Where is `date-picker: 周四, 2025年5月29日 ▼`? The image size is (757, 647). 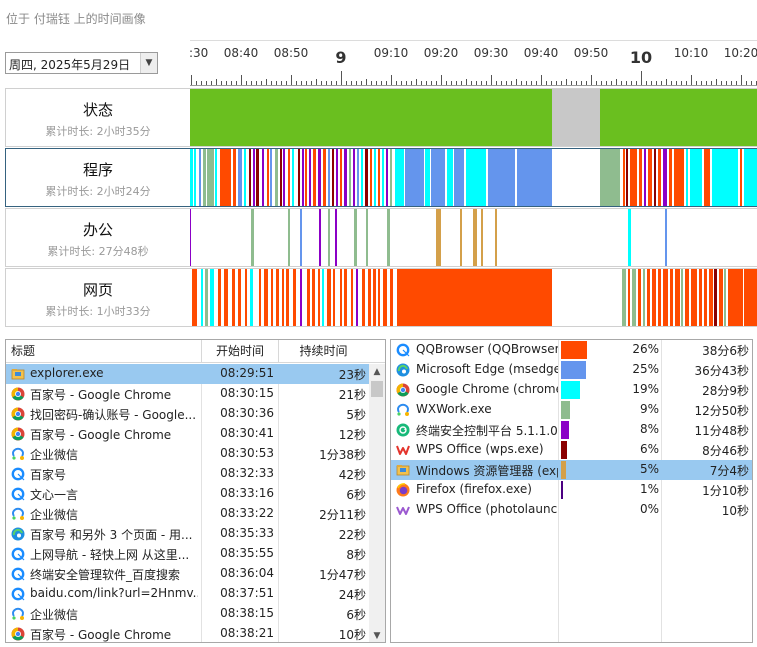
date-picker: 周四, 2025年5月29日 ▼ is located at coordinates (81, 63).